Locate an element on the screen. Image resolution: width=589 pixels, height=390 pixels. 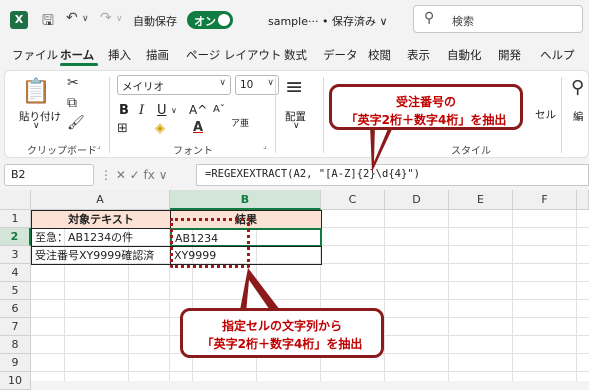
editing-label: 編 is located at coordinates (578, 116).